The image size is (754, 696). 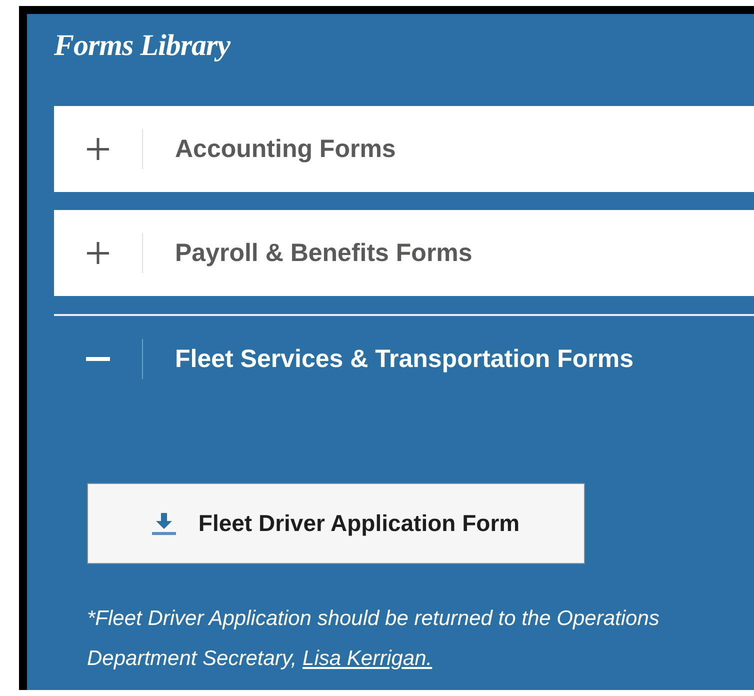 I want to click on contact-link: Lisa Kerrigan., so click(x=367, y=658).